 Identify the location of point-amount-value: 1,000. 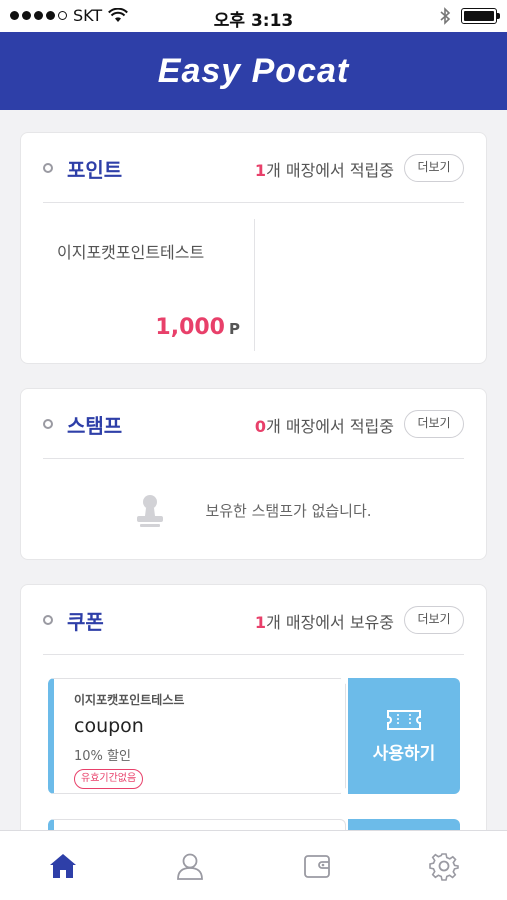
(190, 327).